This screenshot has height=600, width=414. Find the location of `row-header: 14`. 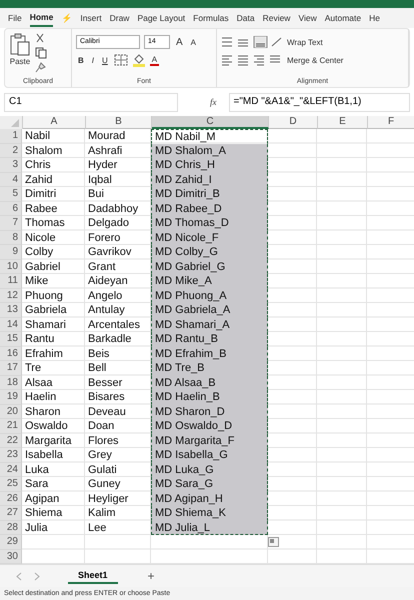

row-header: 14 is located at coordinates (11, 325).